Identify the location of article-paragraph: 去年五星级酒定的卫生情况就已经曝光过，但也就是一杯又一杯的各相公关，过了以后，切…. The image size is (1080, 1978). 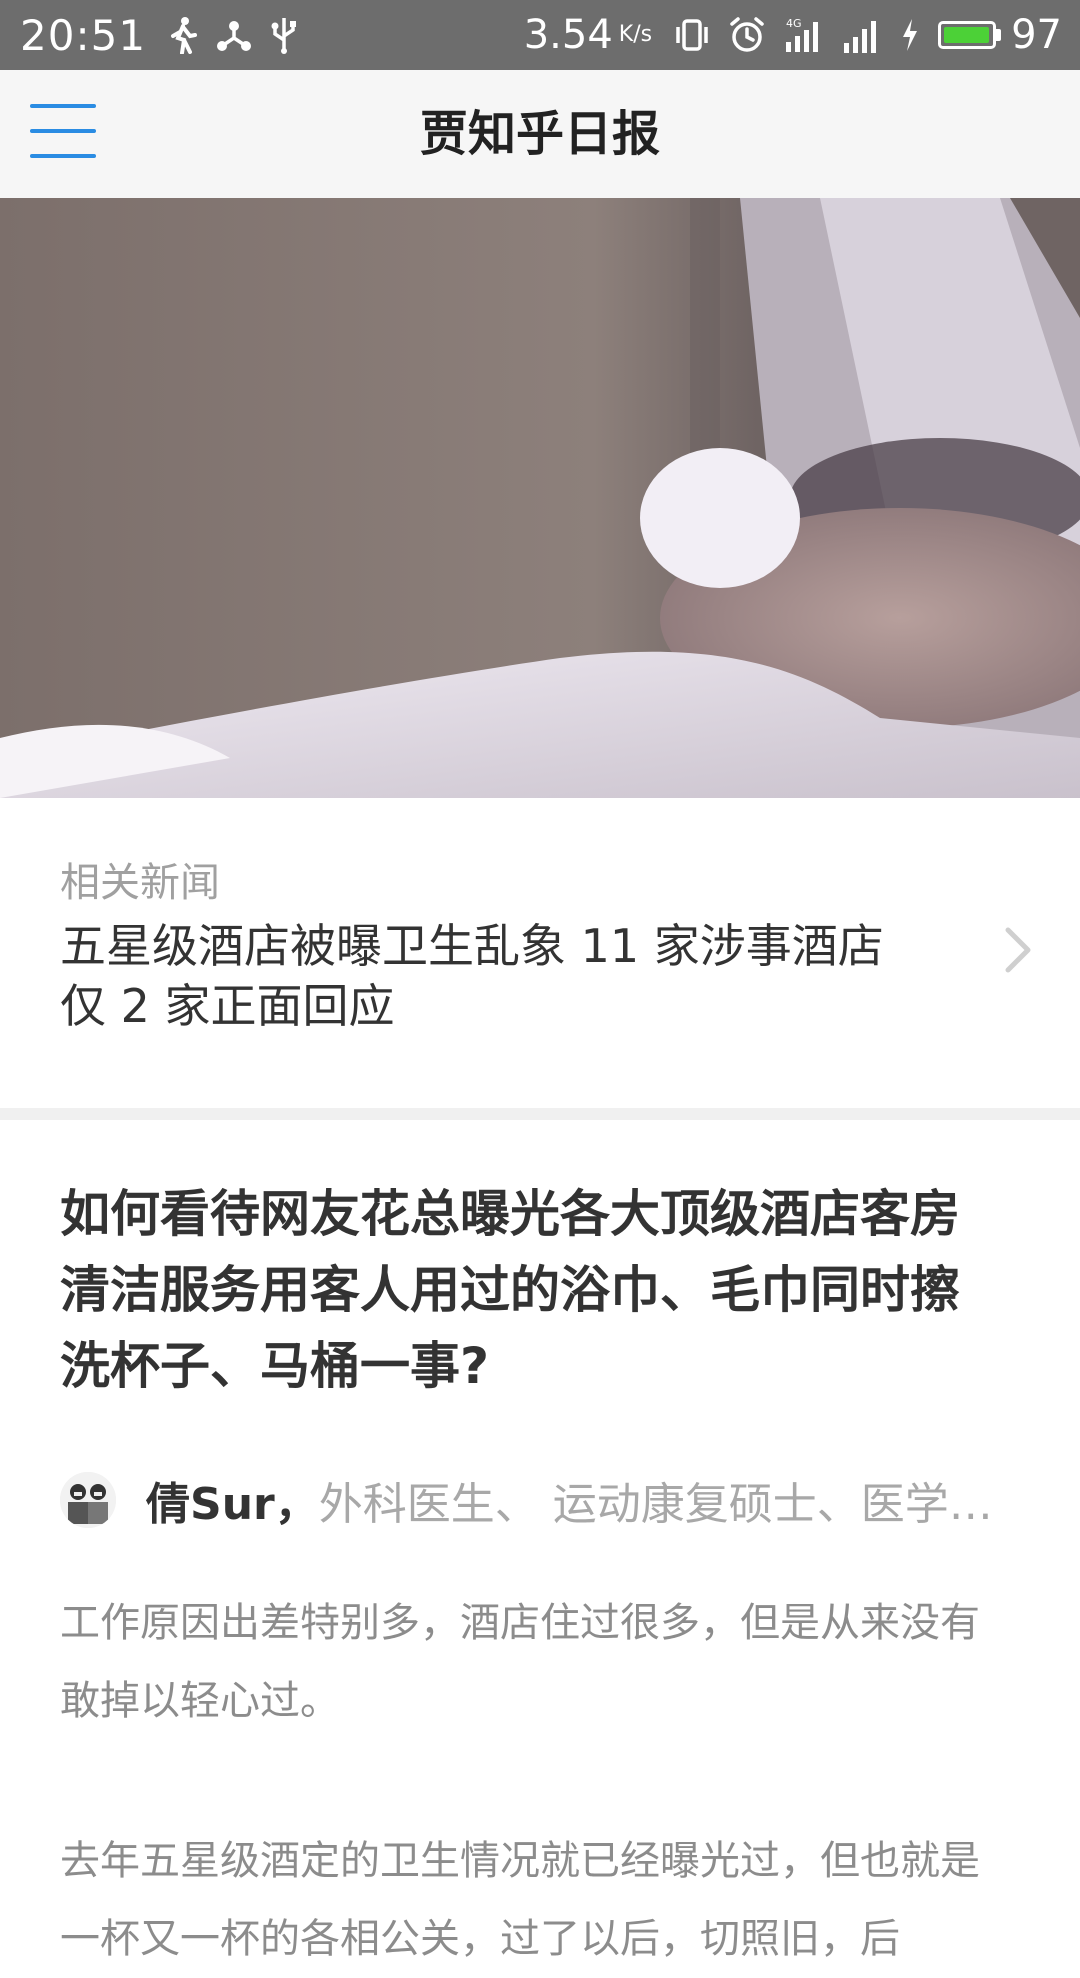
(520, 1900).